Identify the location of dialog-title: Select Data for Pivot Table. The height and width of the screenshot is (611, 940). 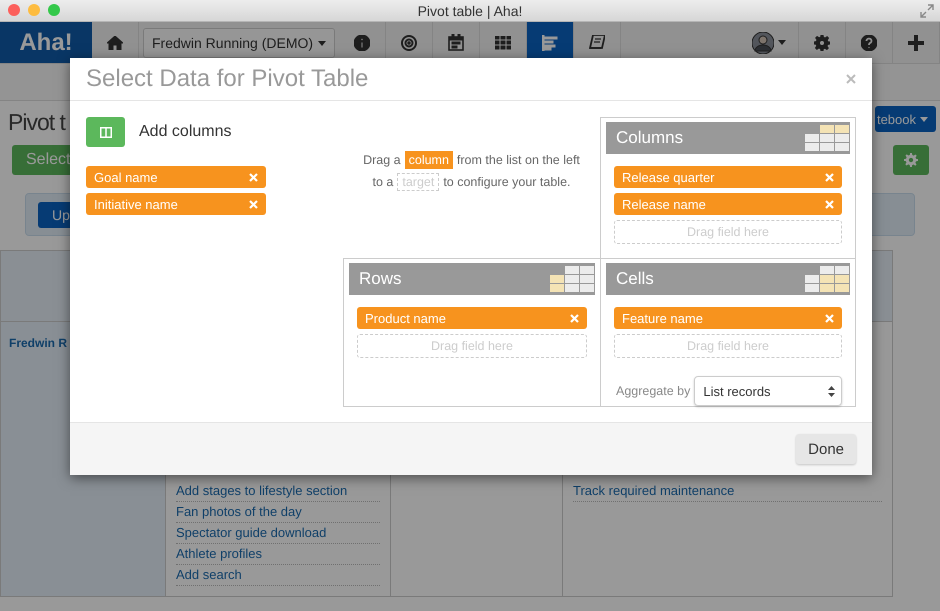
(227, 79).